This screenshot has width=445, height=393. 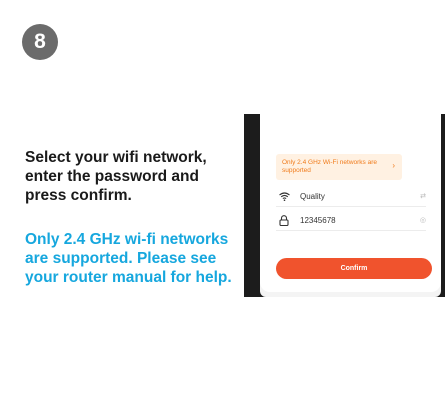 What do you see at coordinates (284, 196) in the screenshot?
I see `wifi-icon` at bounding box center [284, 196].